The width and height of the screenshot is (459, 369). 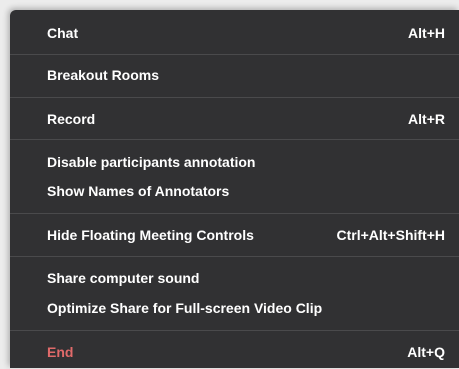 What do you see at coordinates (234, 33) in the screenshot?
I see `menu-item-chat: Chat Alt+H` at bounding box center [234, 33].